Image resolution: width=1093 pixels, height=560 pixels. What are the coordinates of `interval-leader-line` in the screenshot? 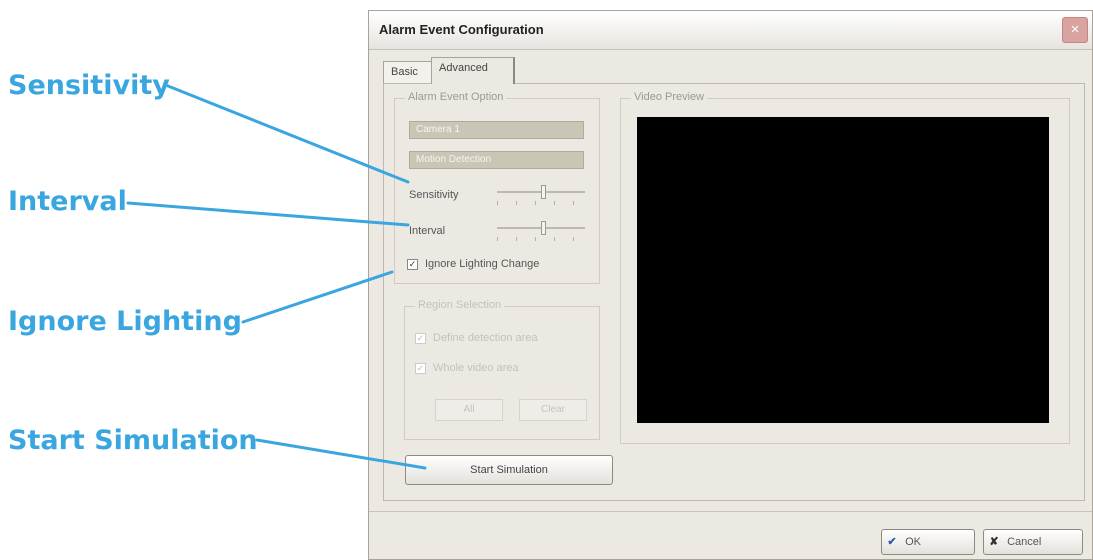 It's located at (268, 214).